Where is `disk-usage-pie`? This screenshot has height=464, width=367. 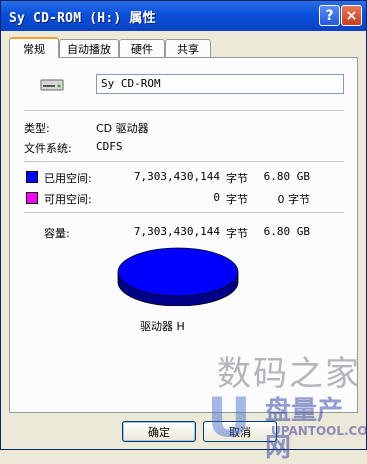 disk-usage-pie is located at coordinates (178, 276).